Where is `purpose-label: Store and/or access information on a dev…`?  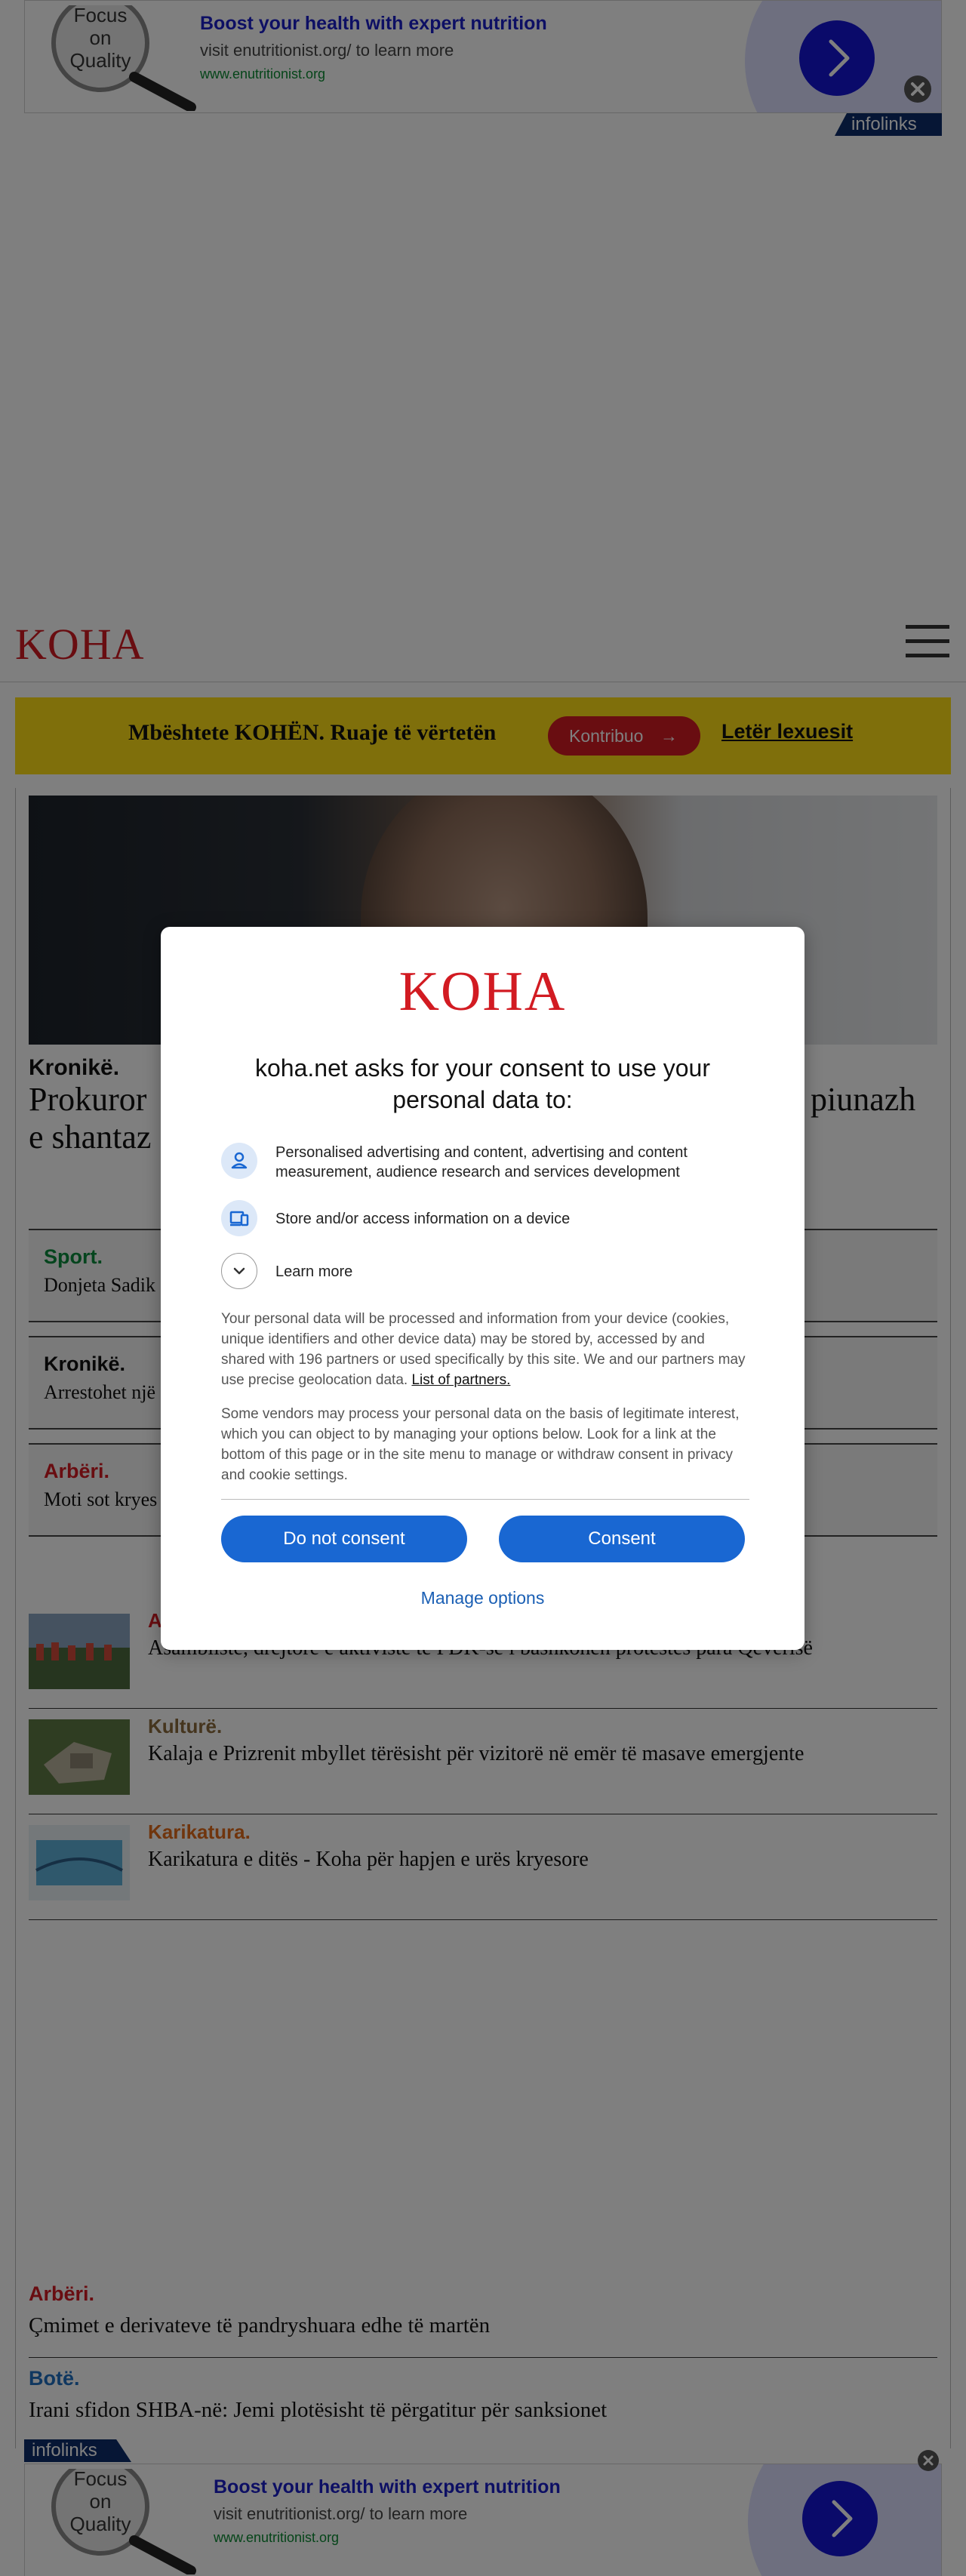
purpose-label: Store and/or access information on a dev… is located at coordinates (423, 1219).